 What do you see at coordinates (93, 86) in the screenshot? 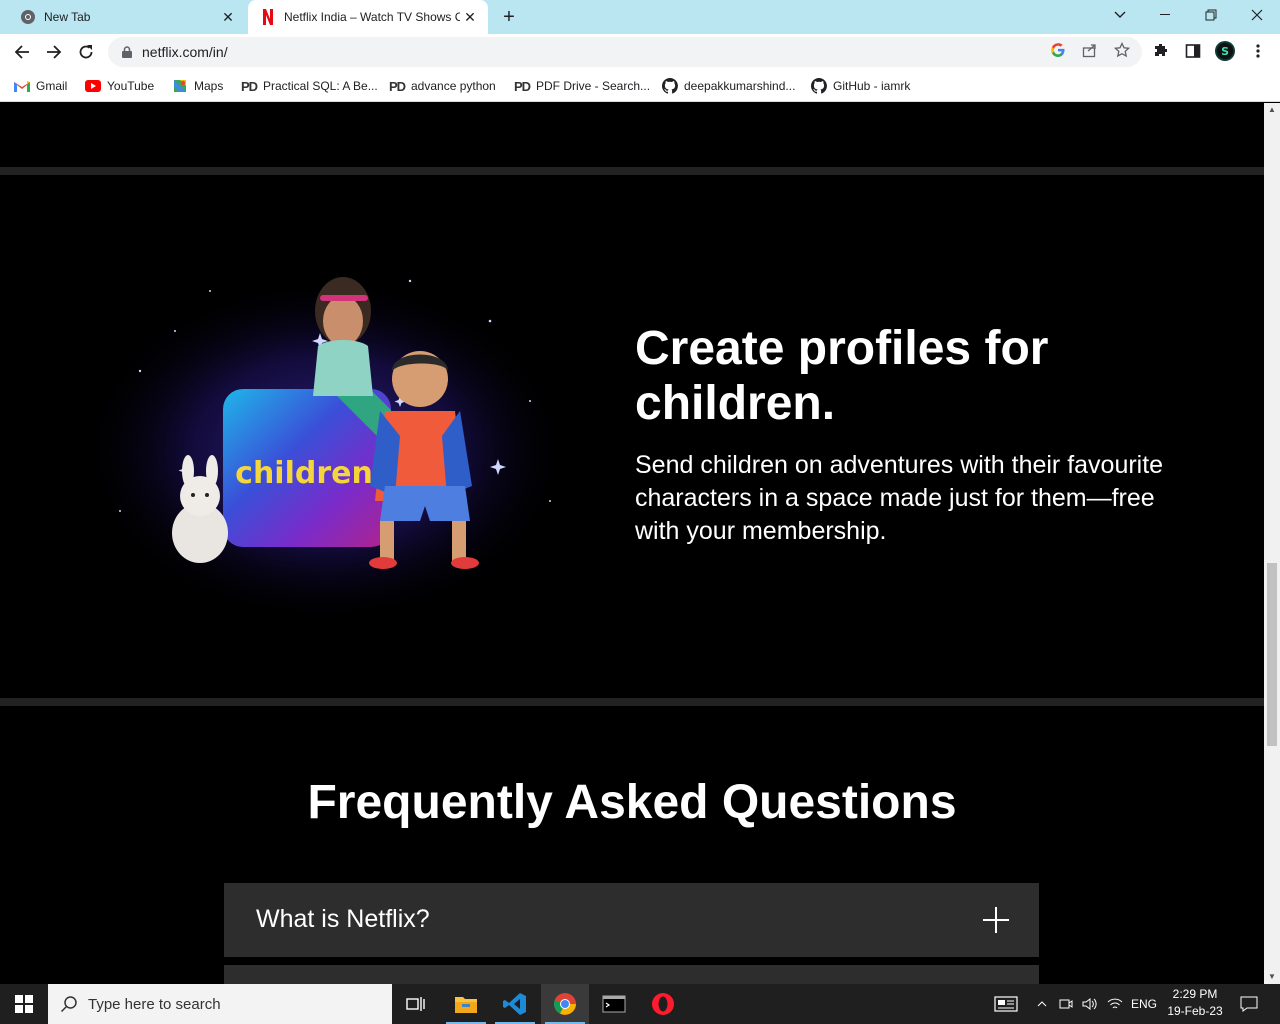
I see `youtube-icon` at bounding box center [93, 86].